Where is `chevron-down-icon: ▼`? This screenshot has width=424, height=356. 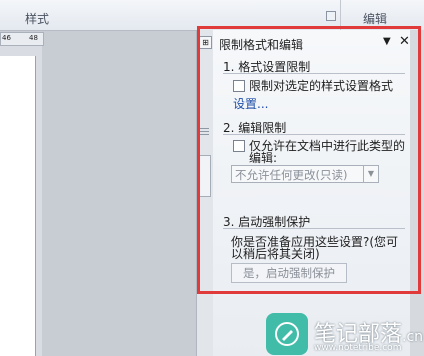
chevron-down-icon: ▼ is located at coordinates (370, 174).